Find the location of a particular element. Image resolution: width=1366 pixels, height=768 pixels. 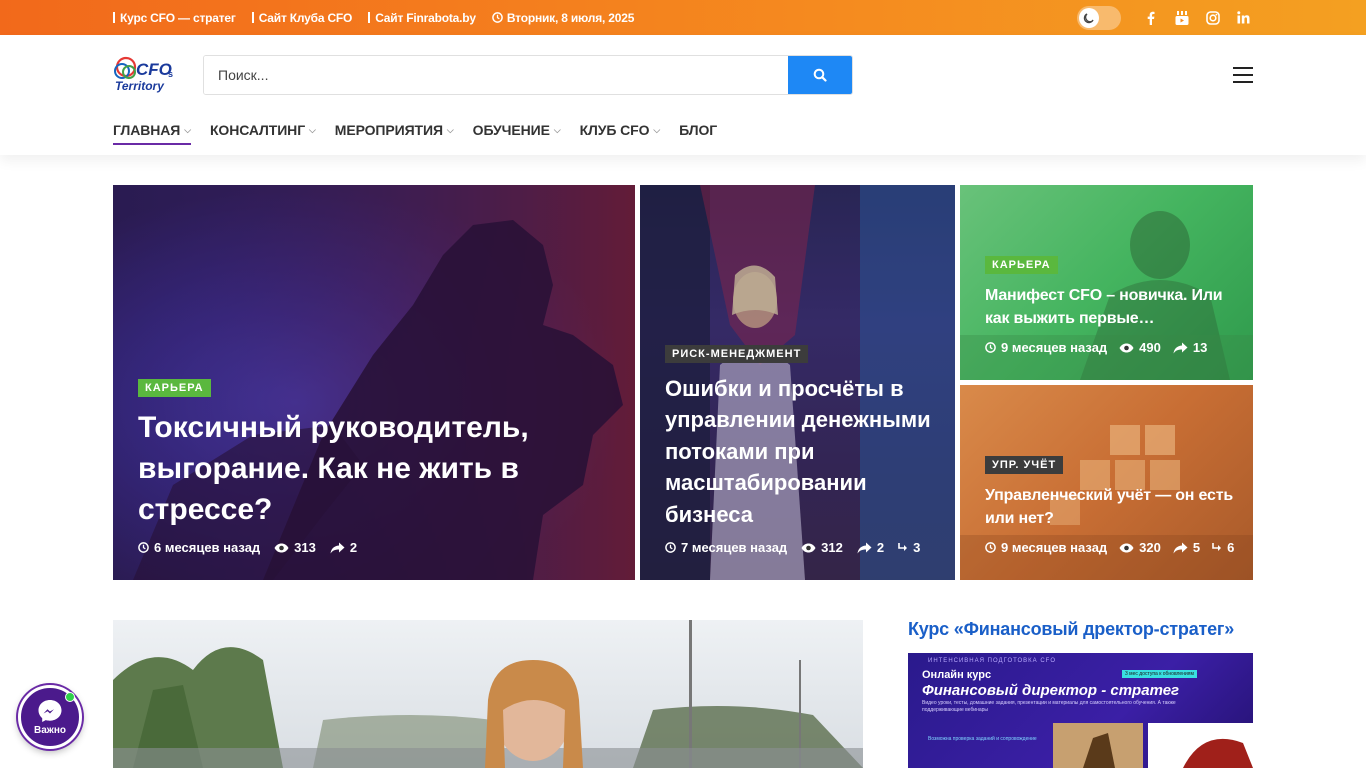

online-indicator is located at coordinates (70, 697).